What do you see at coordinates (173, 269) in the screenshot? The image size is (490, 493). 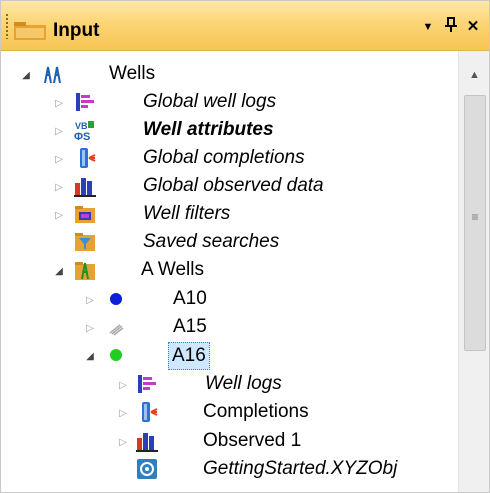 I see `tree-label: A Wells` at bounding box center [173, 269].